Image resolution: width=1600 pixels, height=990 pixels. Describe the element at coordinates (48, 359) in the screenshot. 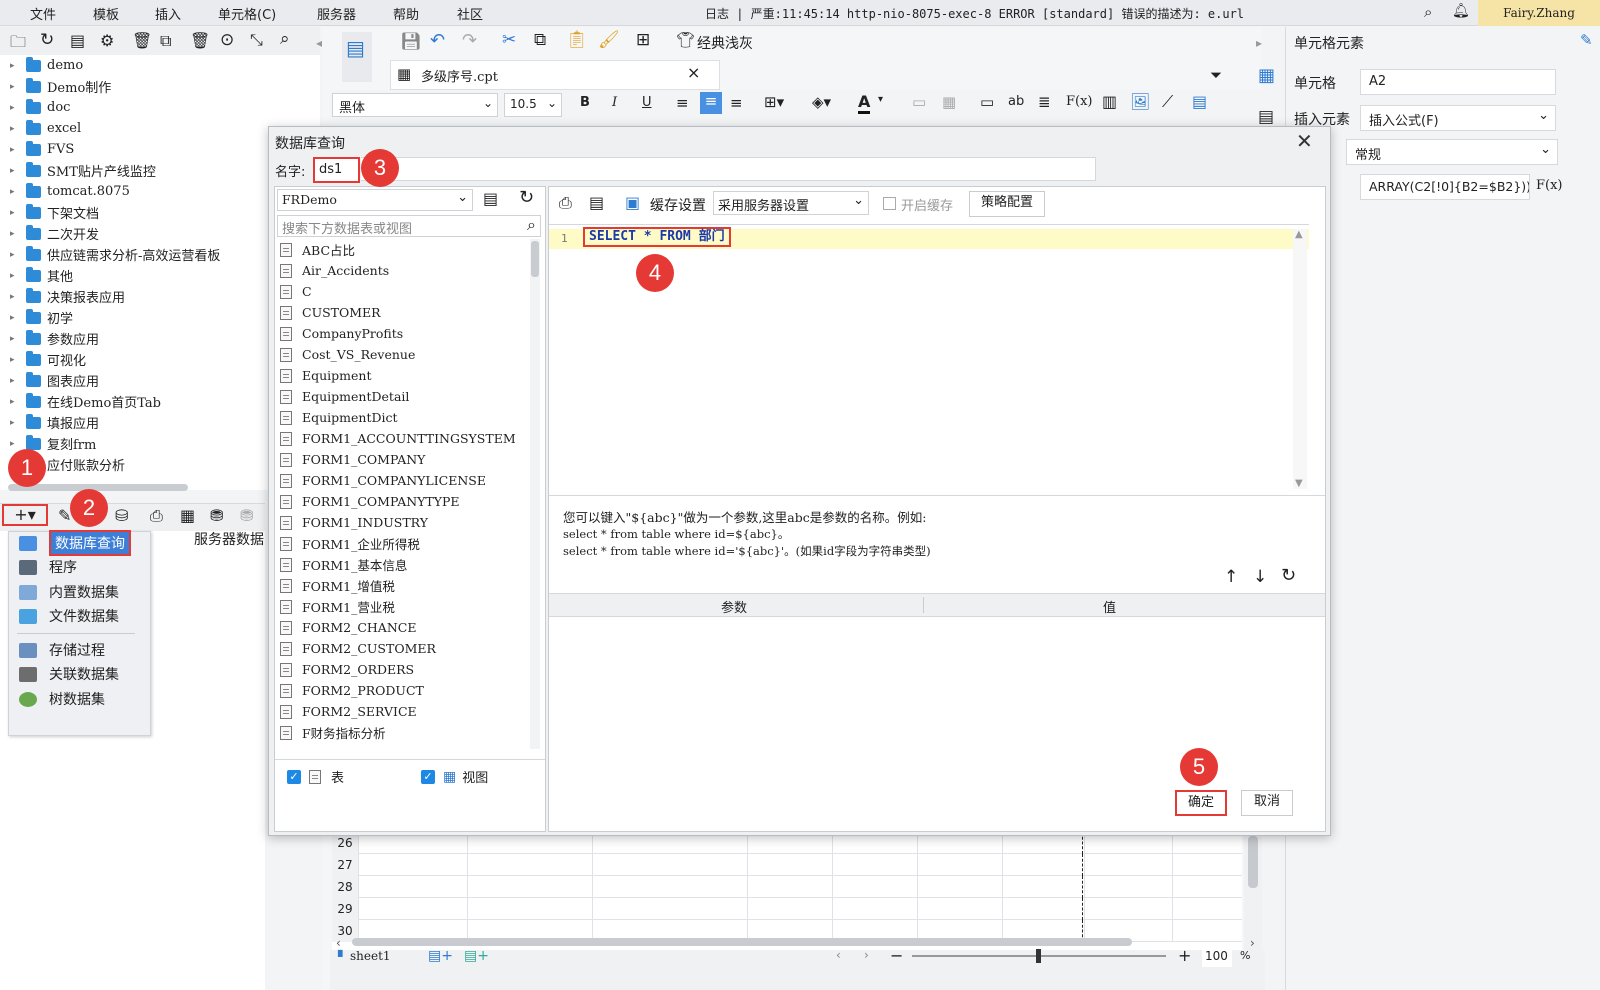

I see `tree-item: ▸ 可视化` at that location.